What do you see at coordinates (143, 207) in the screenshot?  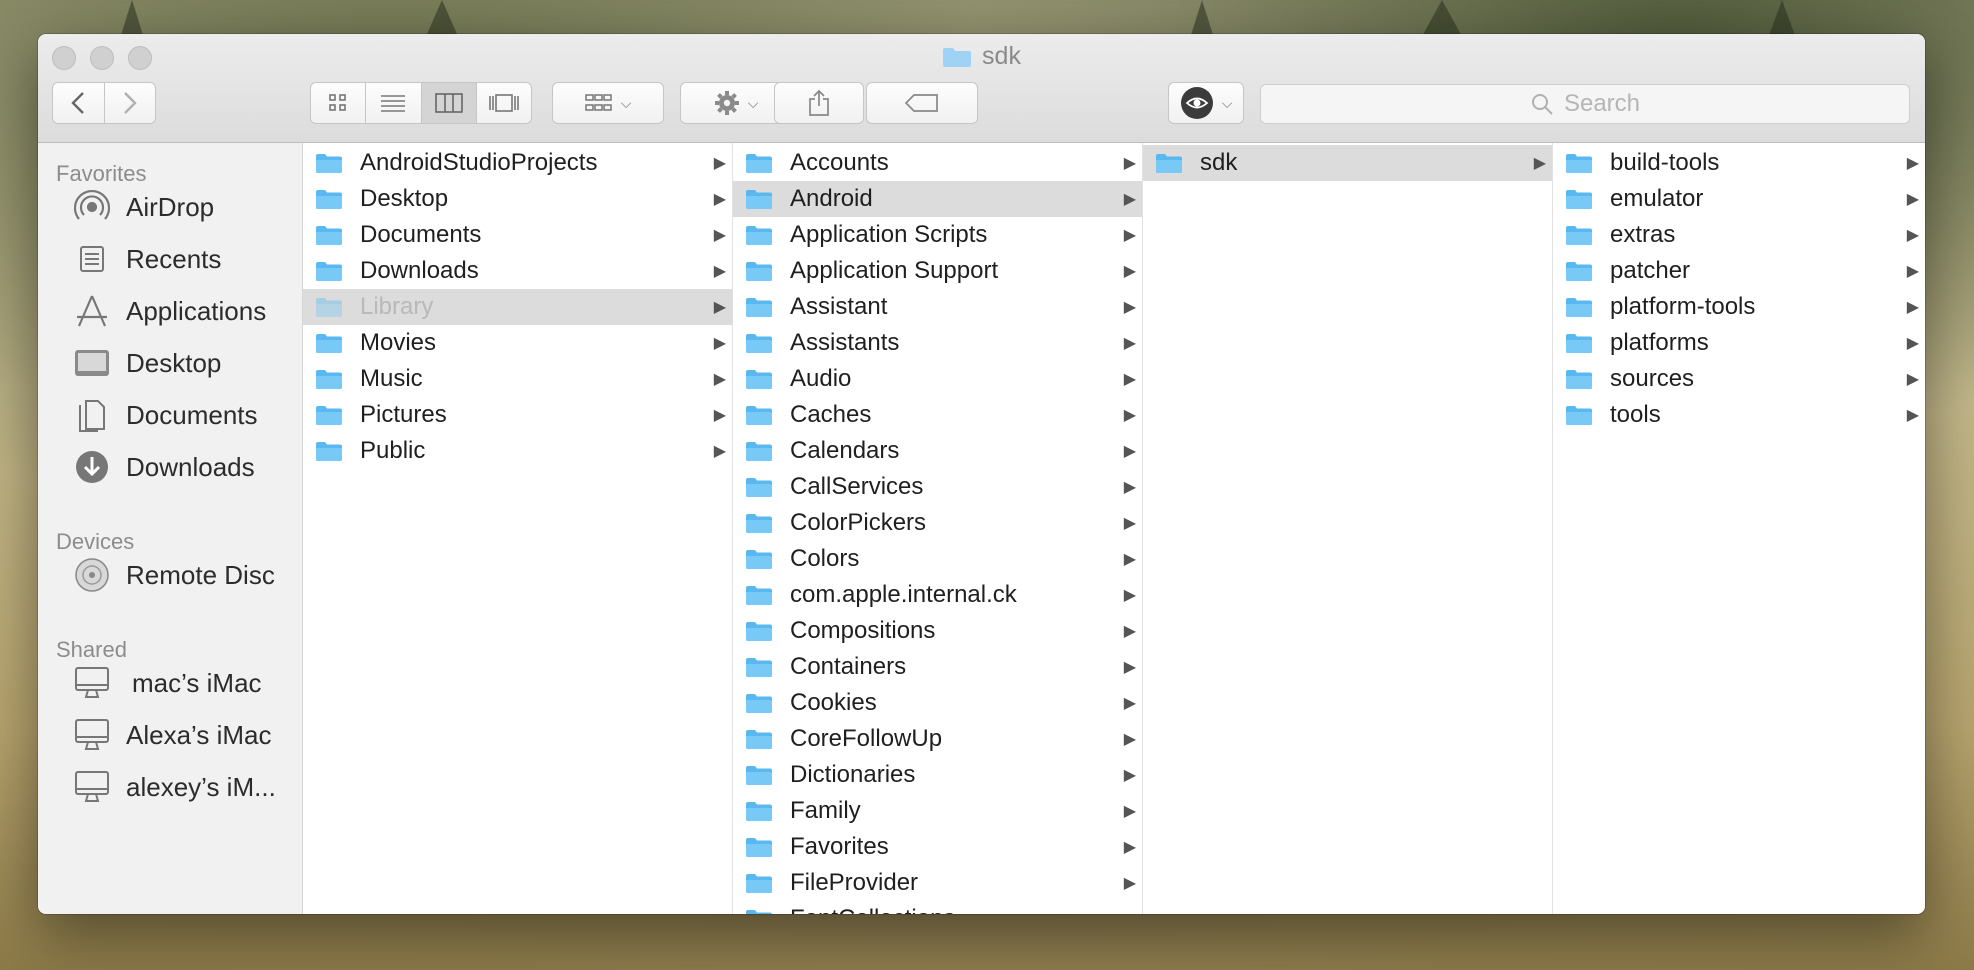 I see `sidebar-item-airdrop: AirDrop` at bounding box center [143, 207].